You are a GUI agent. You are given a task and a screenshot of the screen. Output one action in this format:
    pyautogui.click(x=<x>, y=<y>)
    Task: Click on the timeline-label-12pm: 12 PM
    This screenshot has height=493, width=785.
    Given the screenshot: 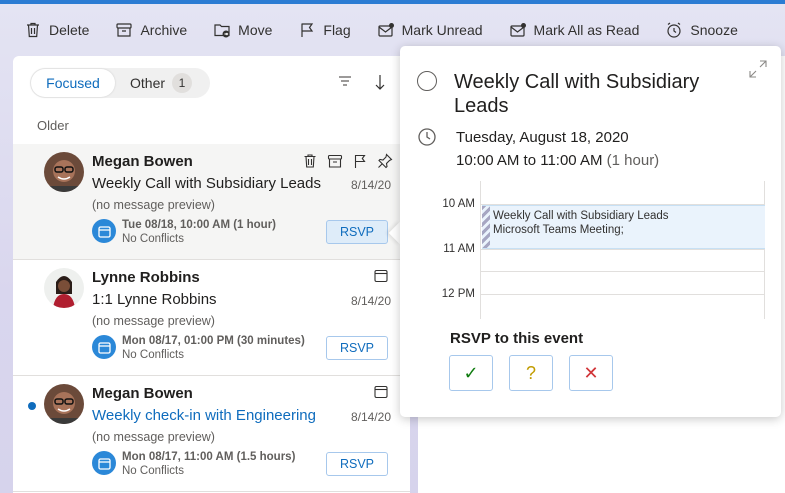 What is the action you would take?
    pyautogui.click(x=458, y=294)
    